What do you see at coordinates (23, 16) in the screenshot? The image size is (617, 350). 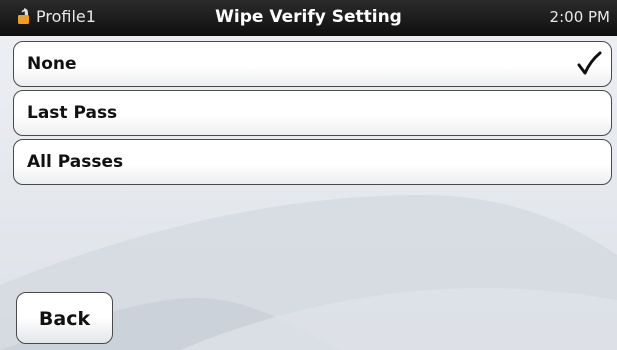 I see `unlocked-padlock-icon` at bounding box center [23, 16].